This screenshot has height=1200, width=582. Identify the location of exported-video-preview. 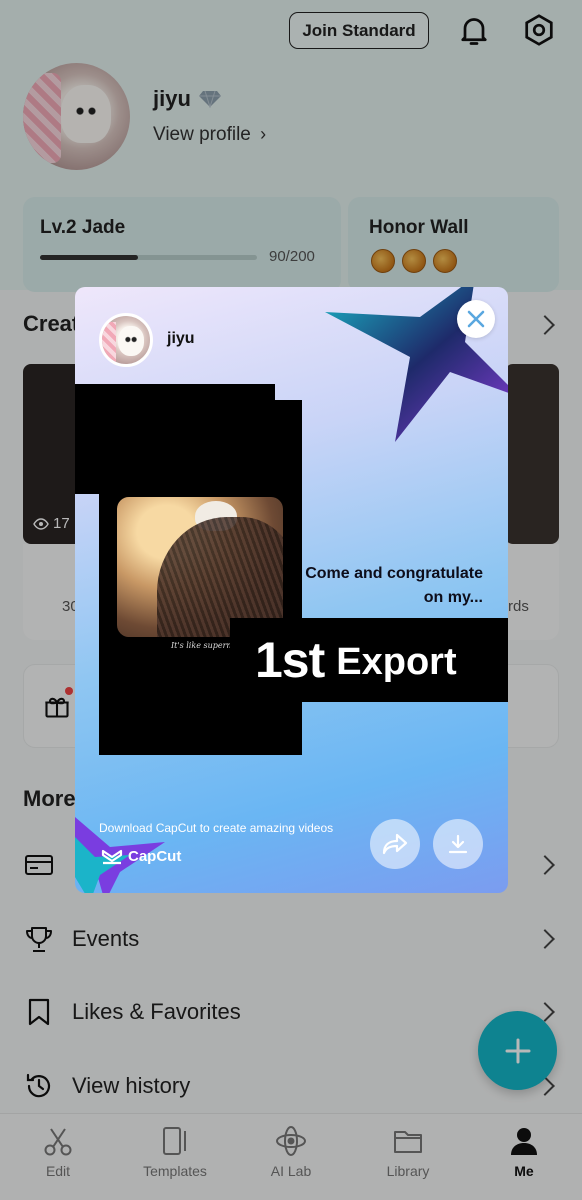
(200, 567).